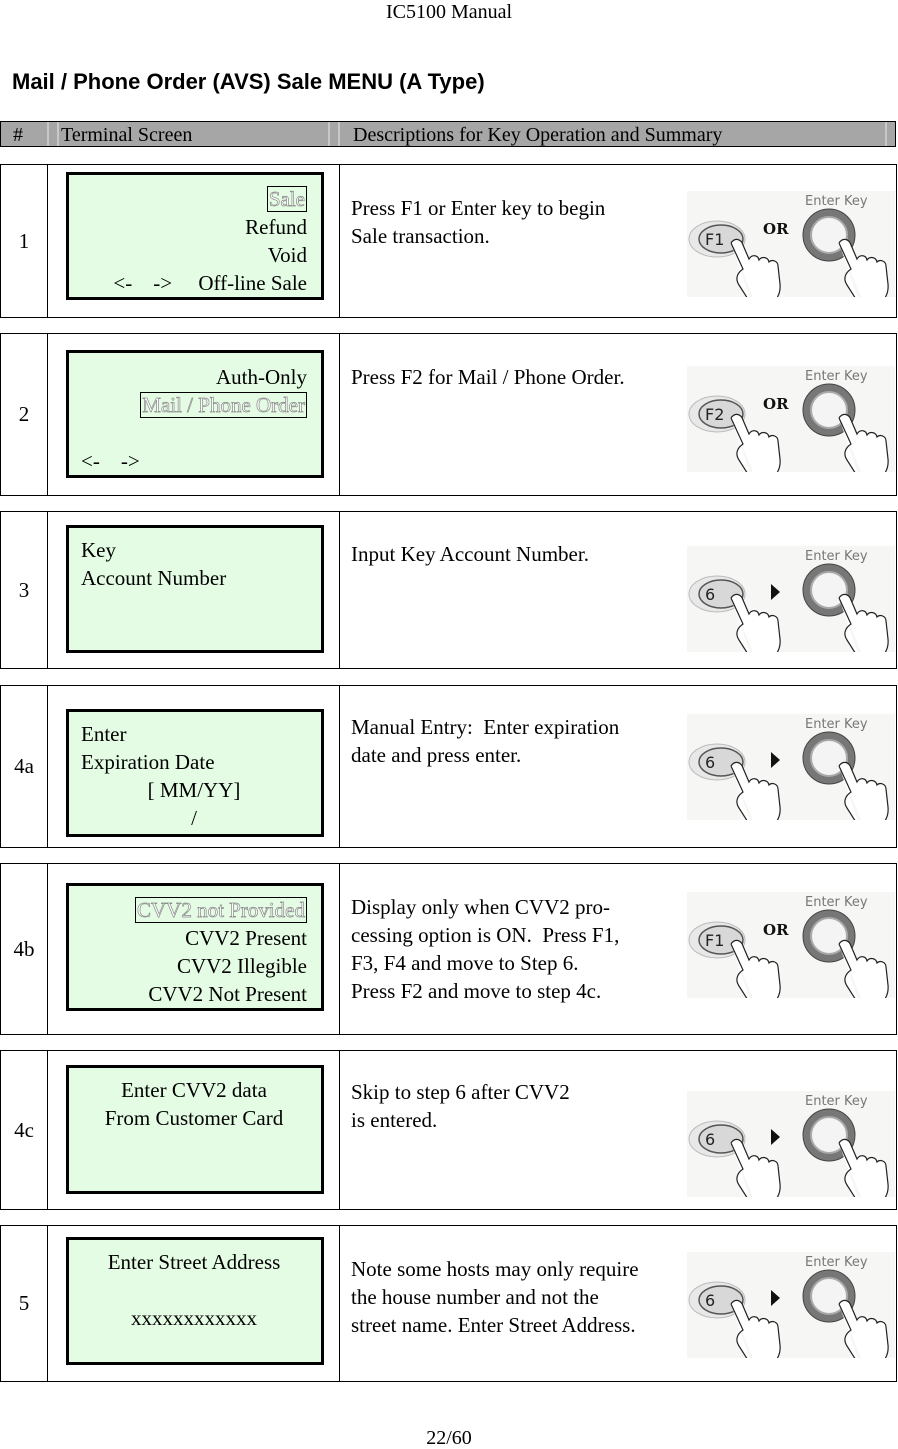  Describe the element at coordinates (194, 1118) in the screenshot. I see `screen-line: From Customer Card` at that location.